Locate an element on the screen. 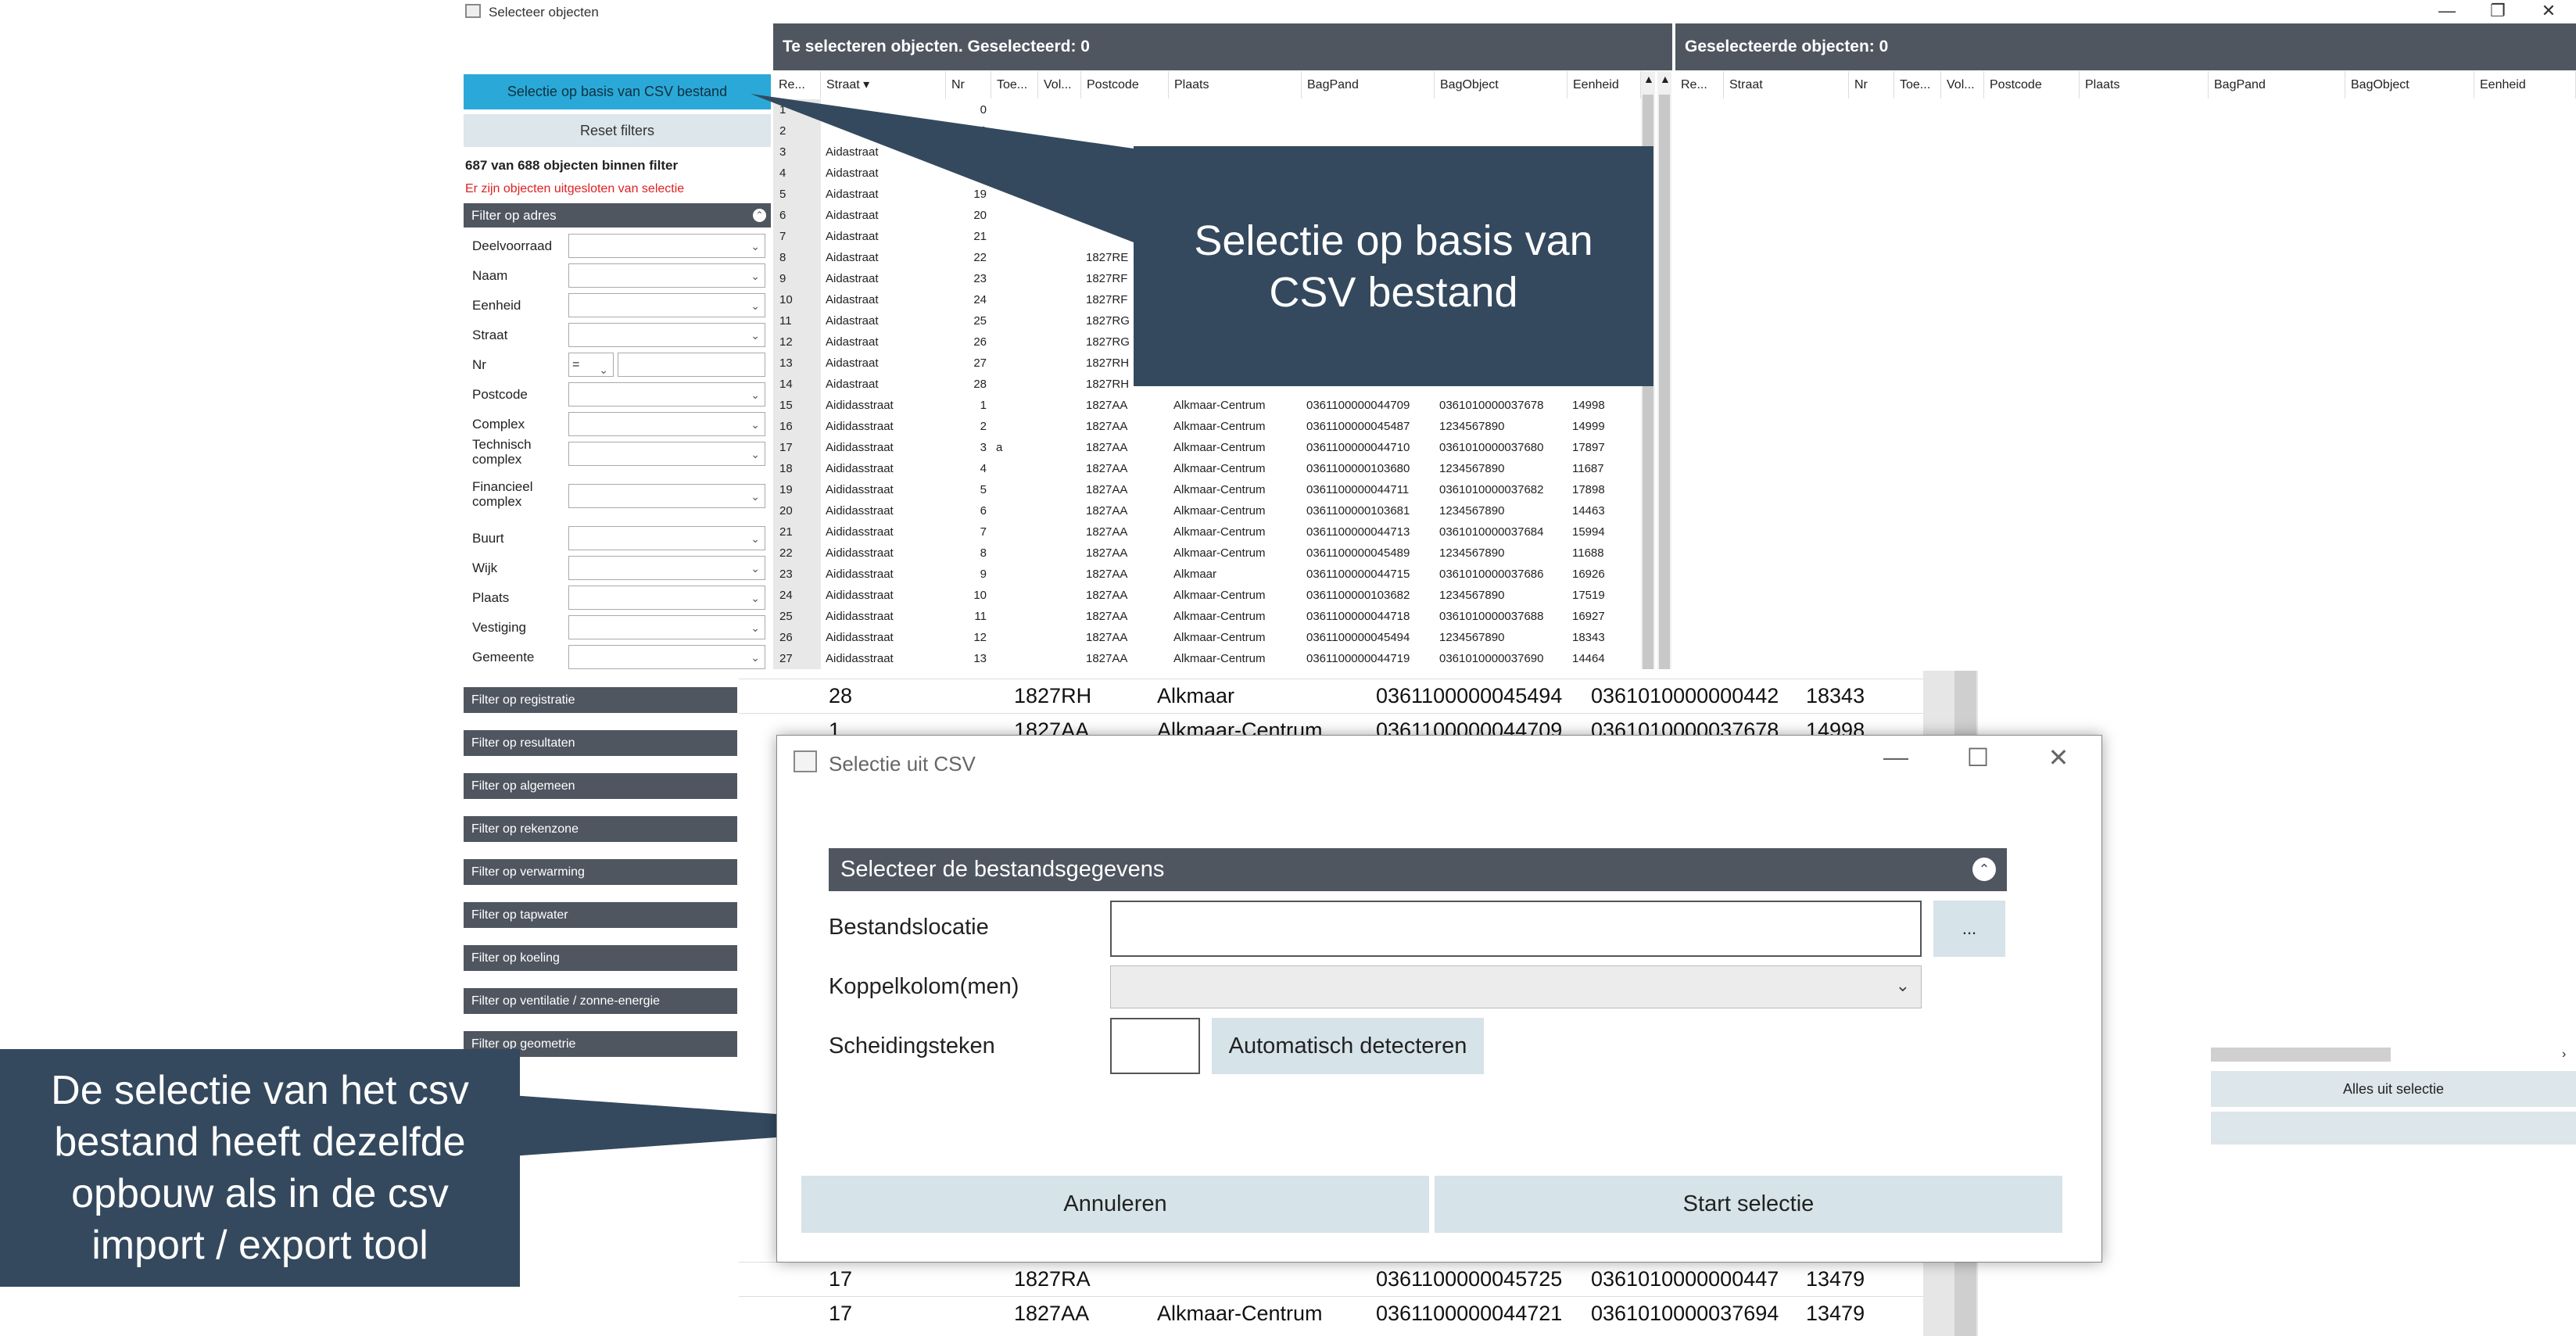 This screenshot has height=1336, width=2576. collapsed-filter-header: Filter op registratie is located at coordinates (600, 700).